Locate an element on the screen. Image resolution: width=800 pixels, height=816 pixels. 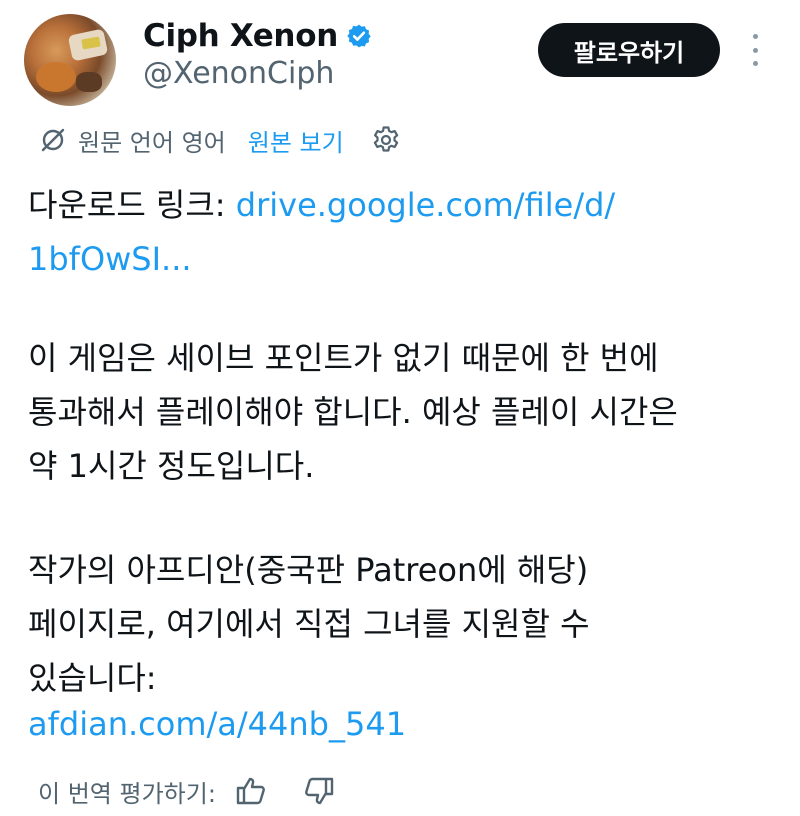
avatar is located at coordinates (70, 60).